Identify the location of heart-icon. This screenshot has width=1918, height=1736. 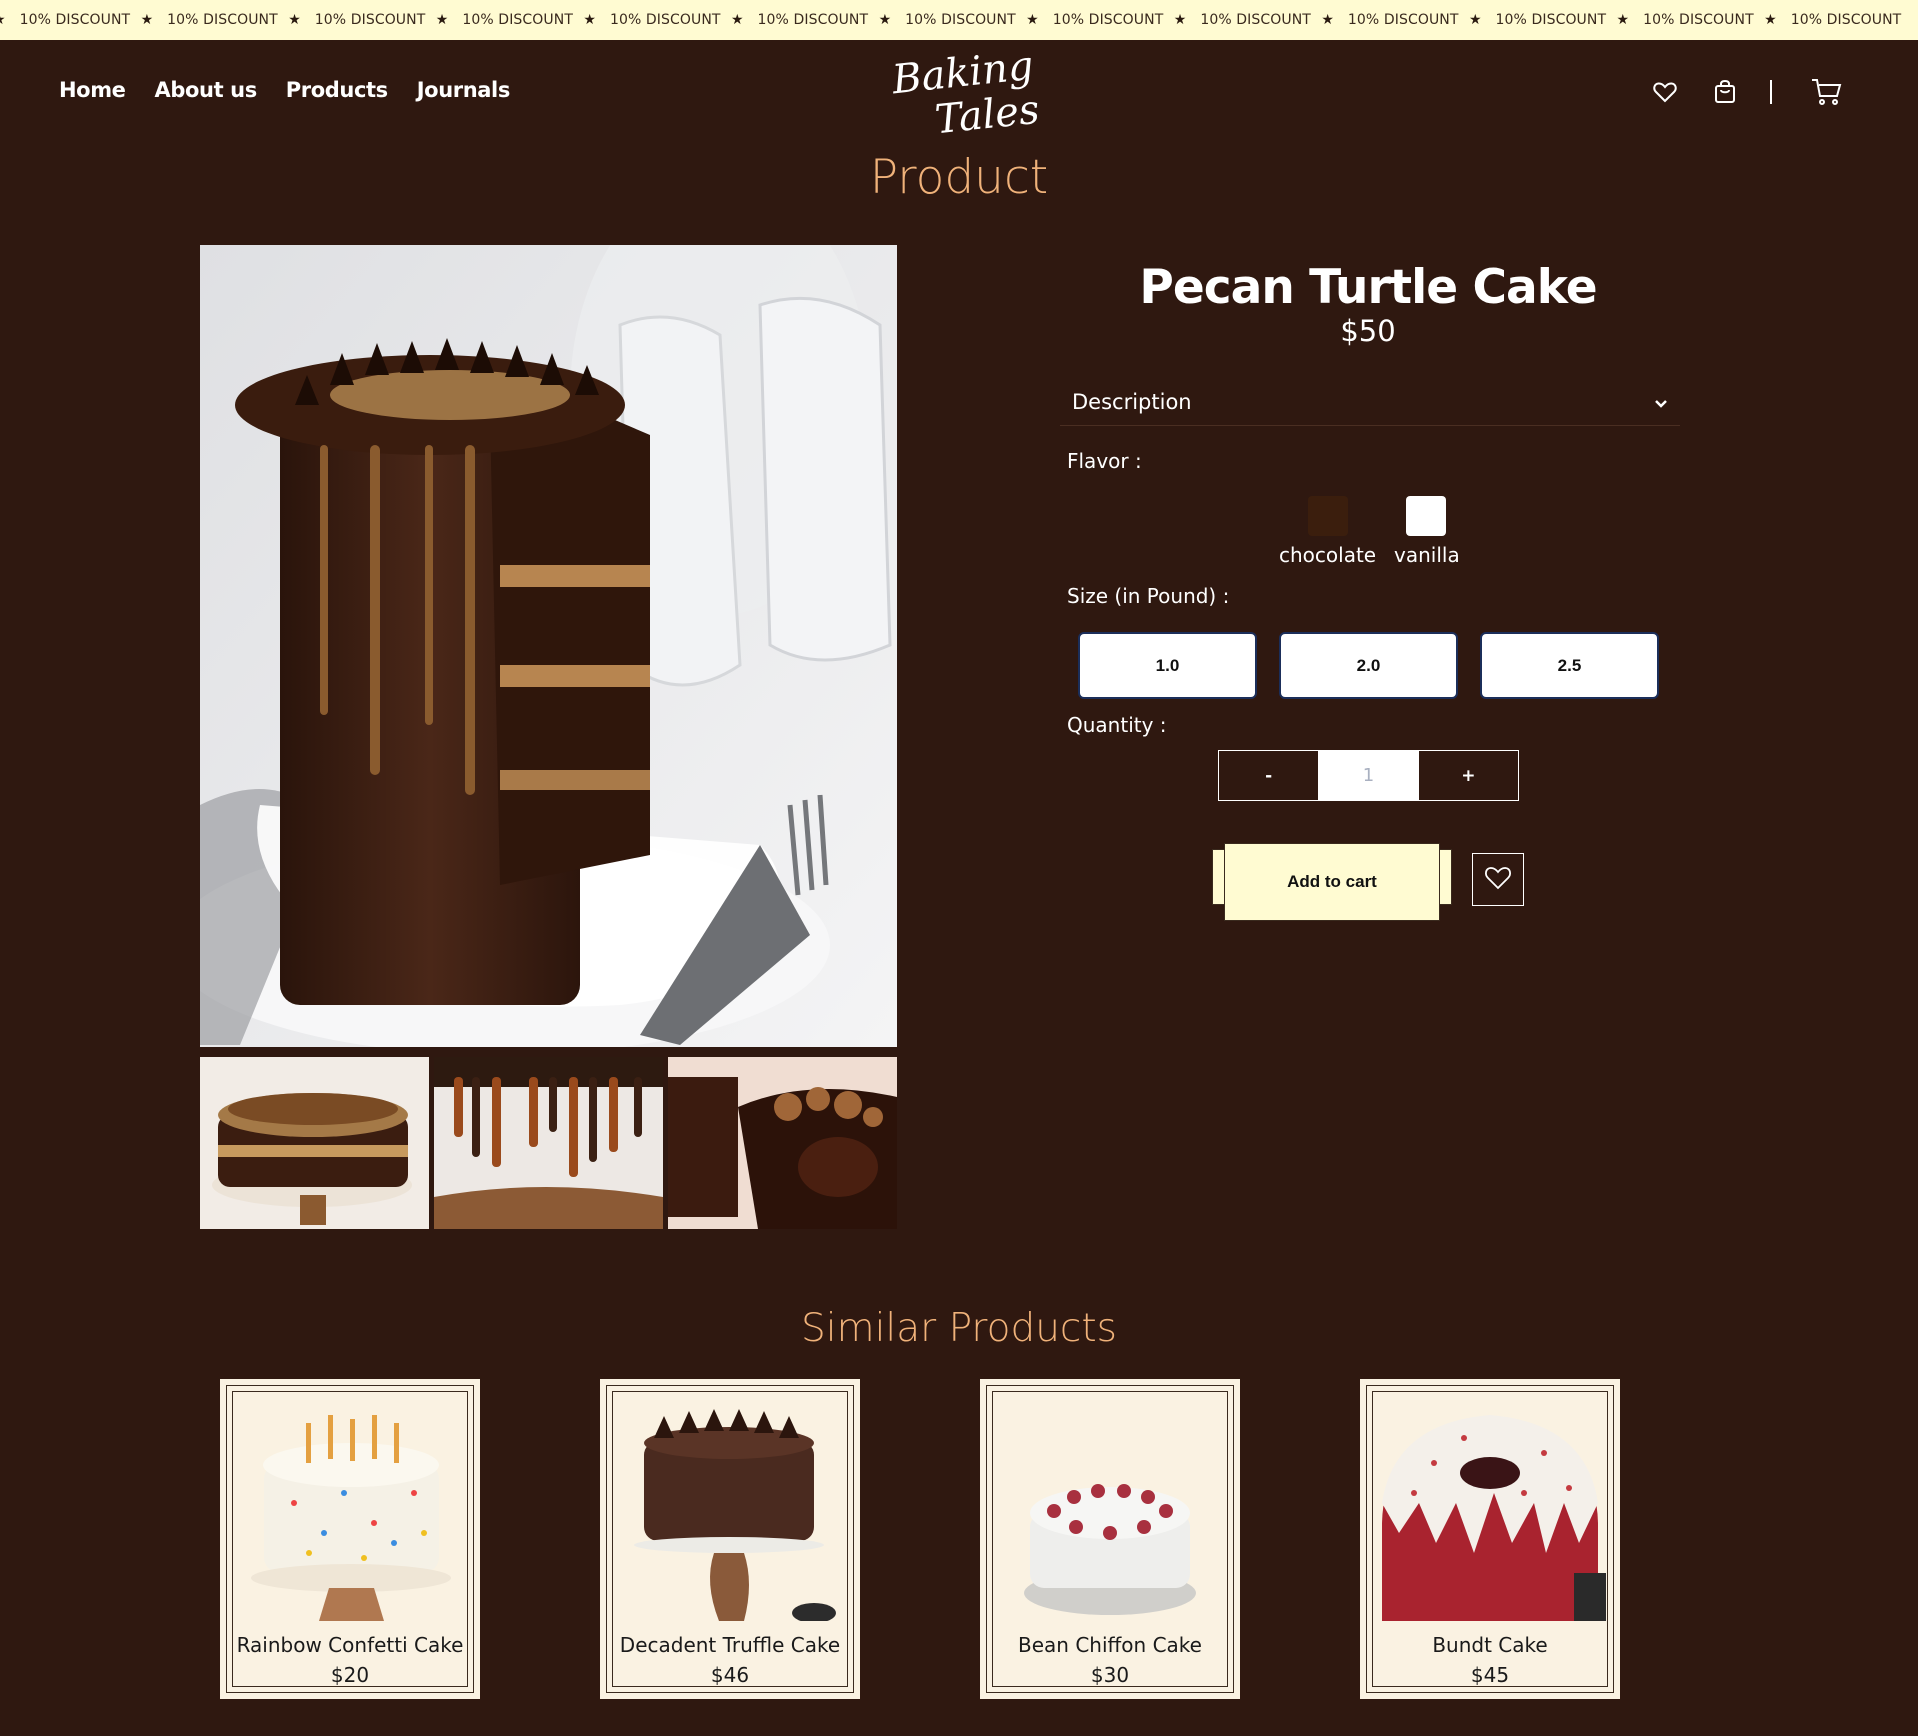
(1498, 880).